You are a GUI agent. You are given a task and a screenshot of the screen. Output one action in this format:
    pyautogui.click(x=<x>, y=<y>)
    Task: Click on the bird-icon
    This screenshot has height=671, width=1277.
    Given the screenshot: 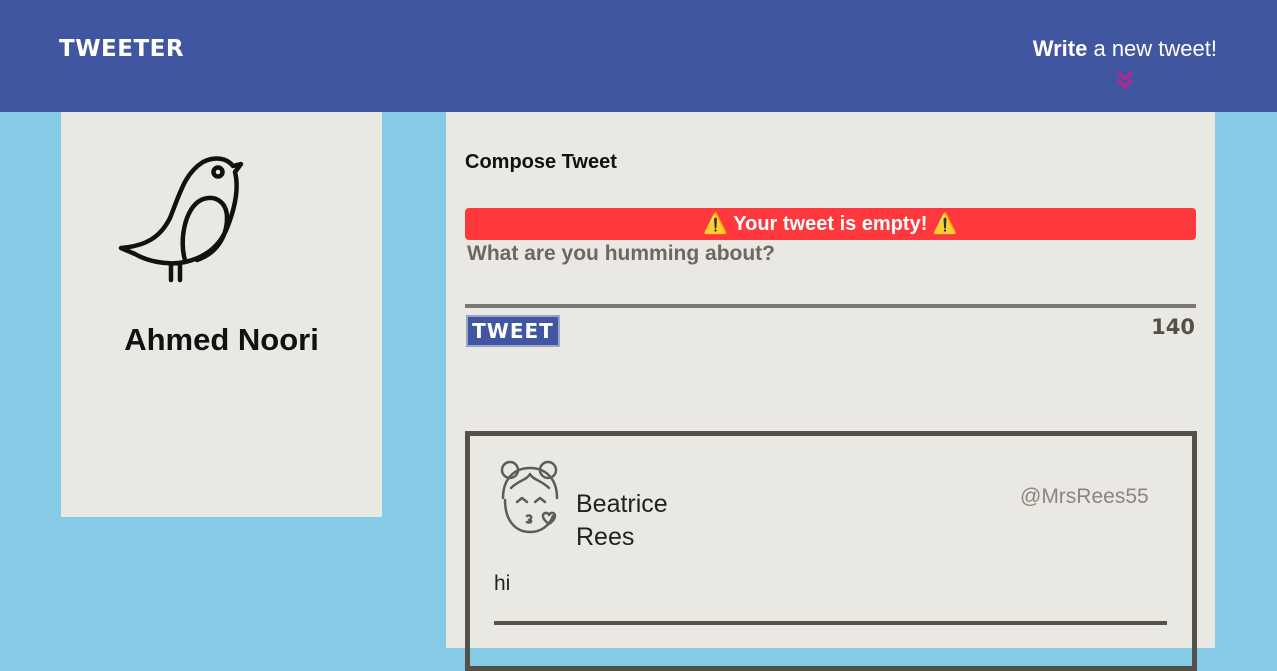 What is the action you would take?
    pyautogui.click(x=181, y=219)
    